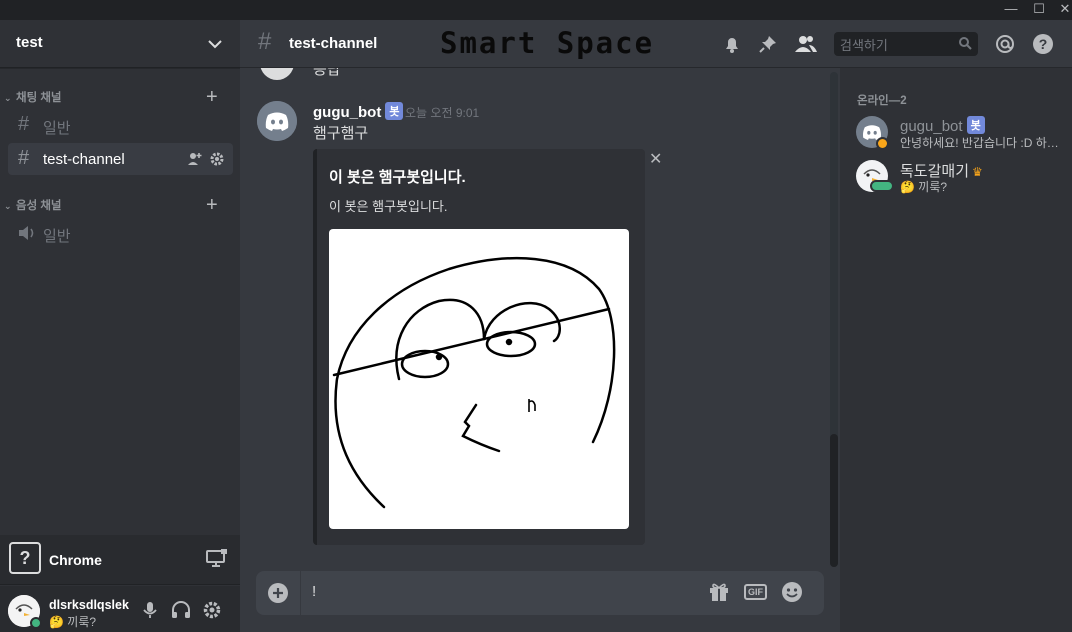  What do you see at coordinates (150, 610) in the screenshot?
I see `microphone-icon` at bounding box center [150, 610].